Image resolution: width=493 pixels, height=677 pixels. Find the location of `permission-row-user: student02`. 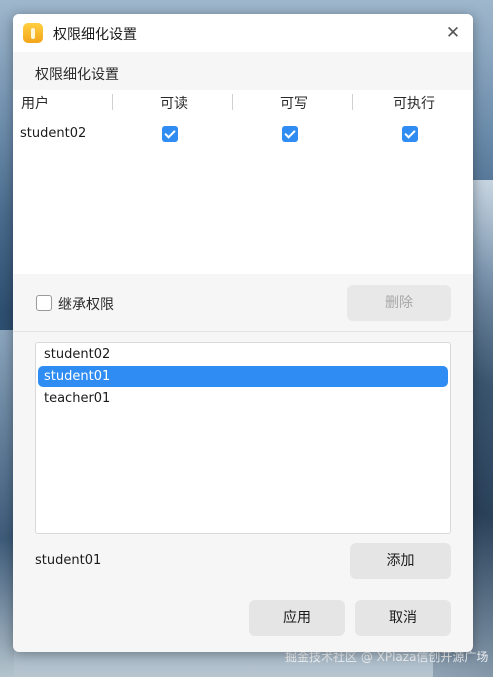

permission-row-user: student02 is located at coordinates (53, 133).